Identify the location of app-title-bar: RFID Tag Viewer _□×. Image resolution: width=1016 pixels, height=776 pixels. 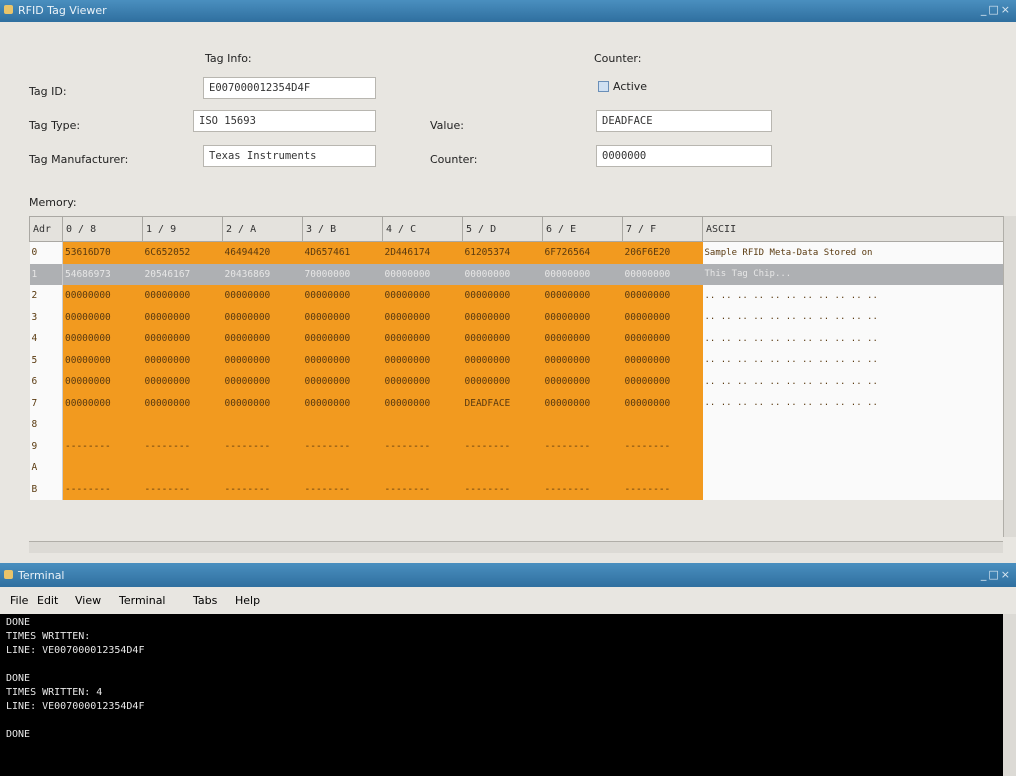
(508, 11).